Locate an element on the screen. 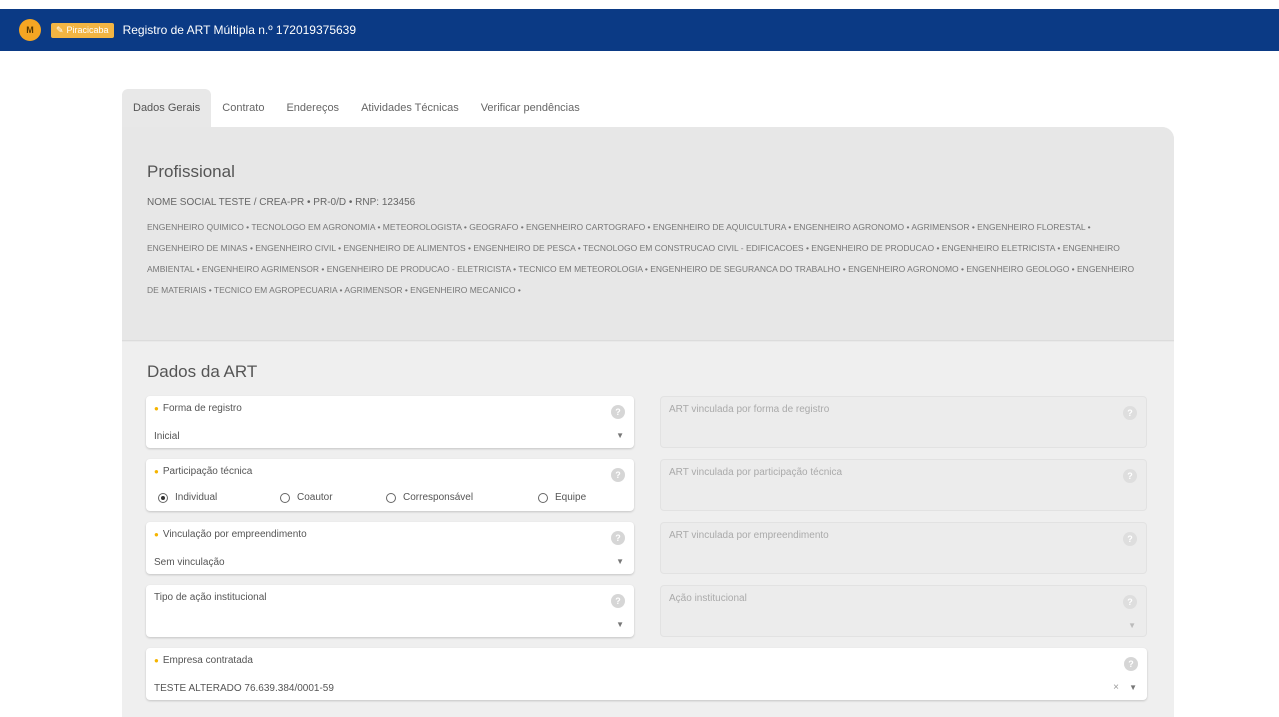  radio-coautor: Coautor is located at coordinates (333, 497).